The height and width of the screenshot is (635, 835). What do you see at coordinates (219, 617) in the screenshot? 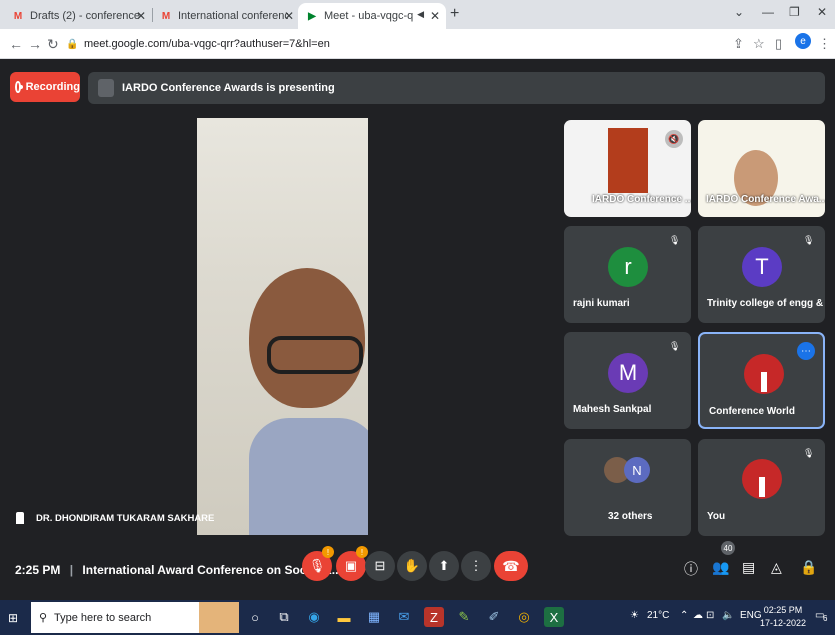
I see `search-highlight-image` at bounding box center [219, 617].